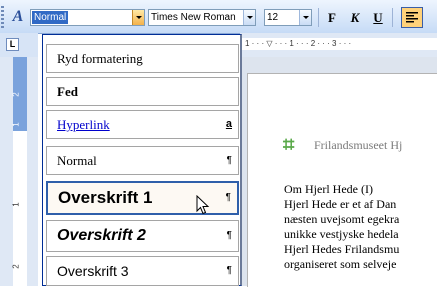 The width and height of the screenshot is (437, 287). Describe the element at coordinates (341, 234) in the screenshot. I see `document-line: unikke vestjyske hedela` at that location.